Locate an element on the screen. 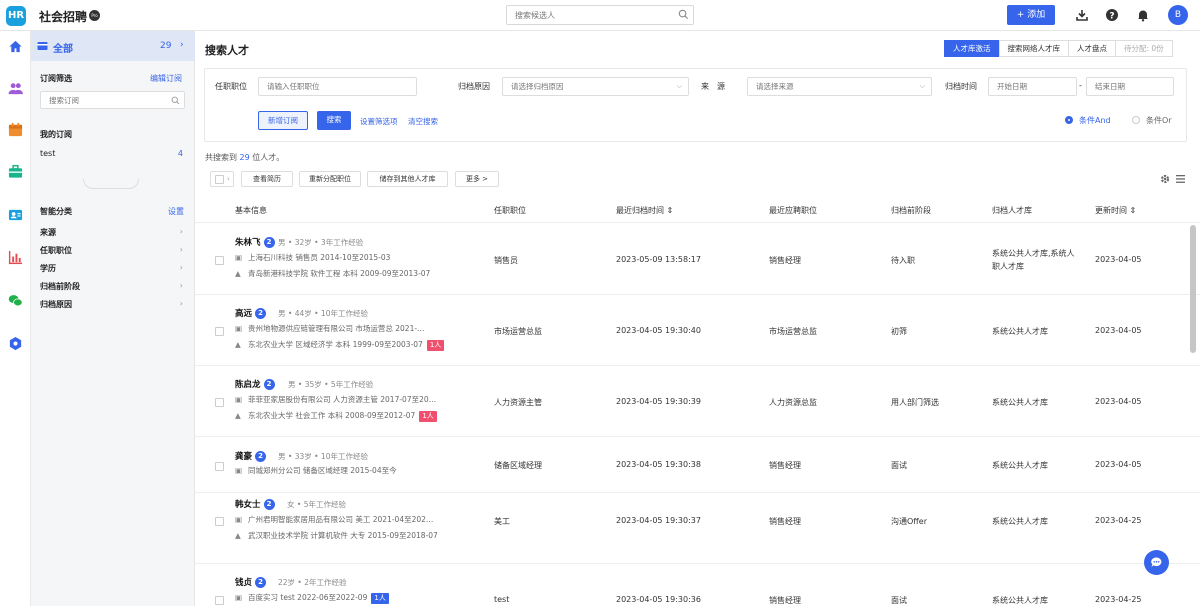  global-search-input is located at coordinates (595, 15).